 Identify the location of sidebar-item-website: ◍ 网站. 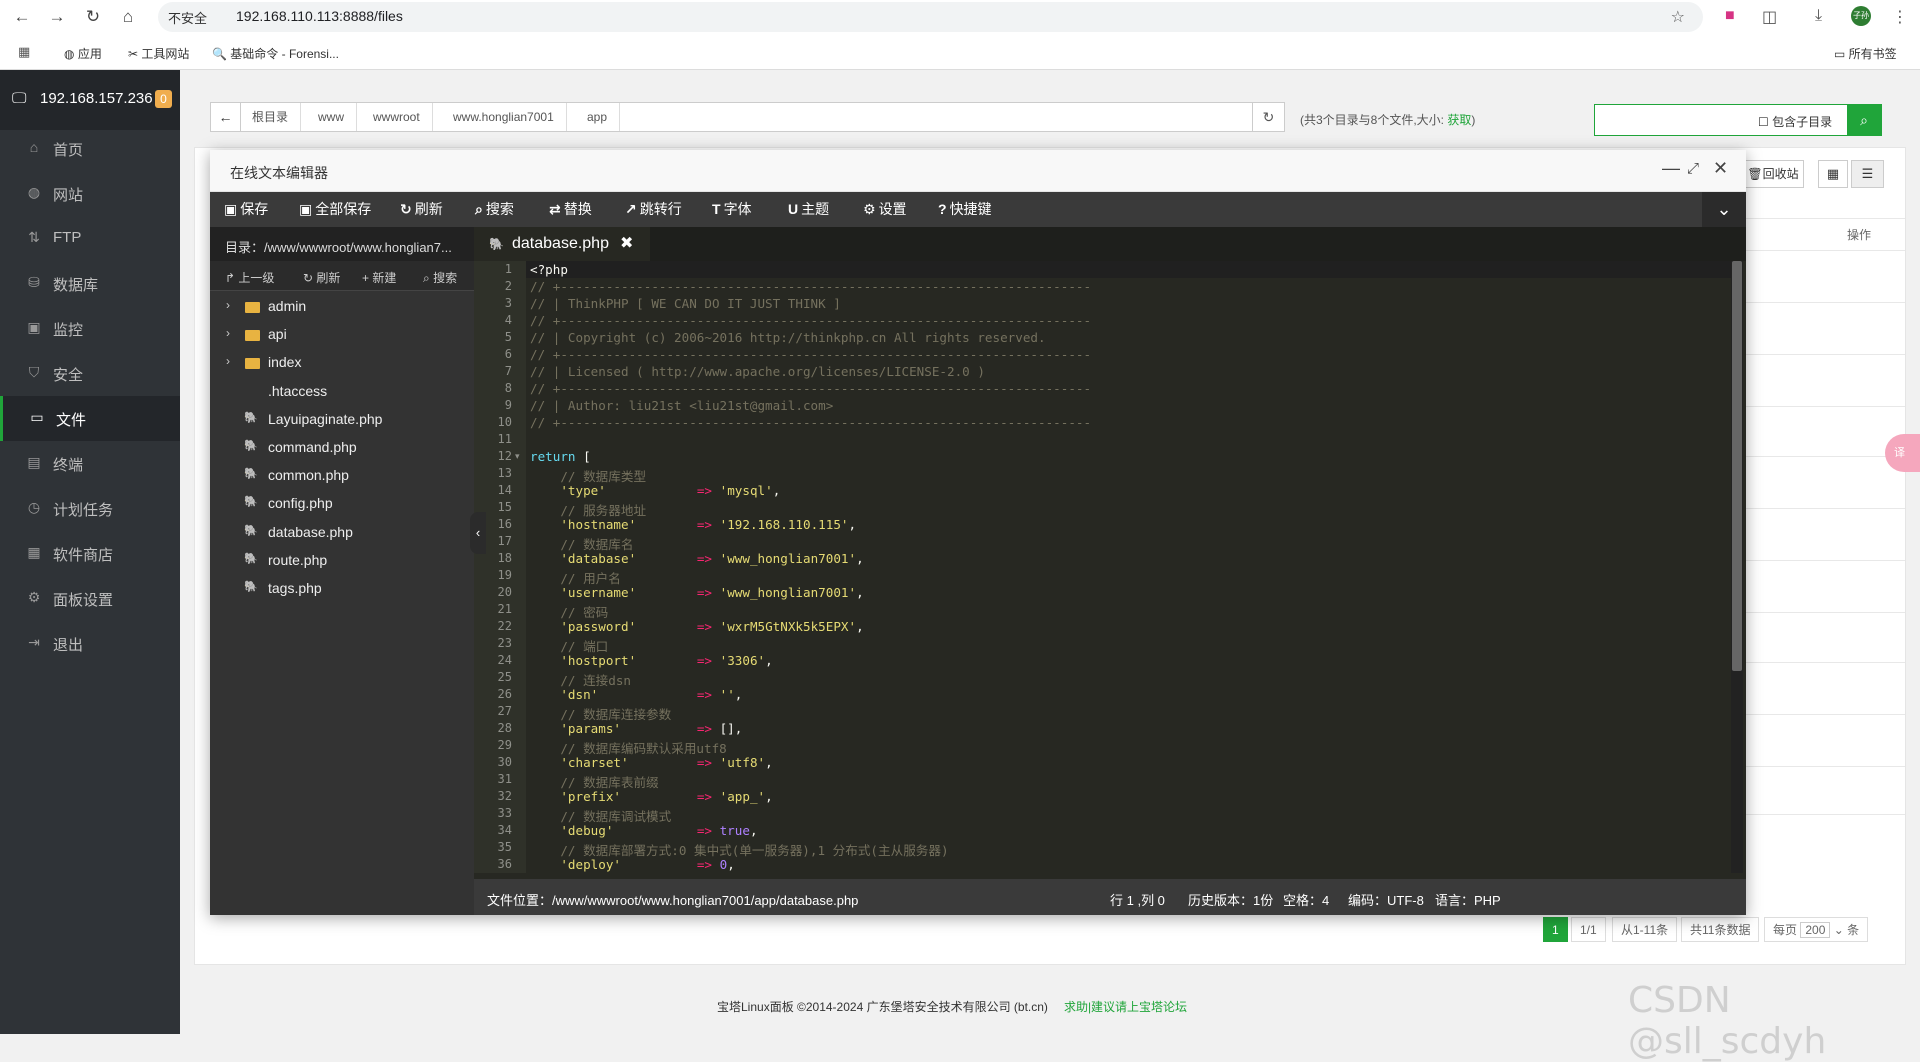
(90, 193).